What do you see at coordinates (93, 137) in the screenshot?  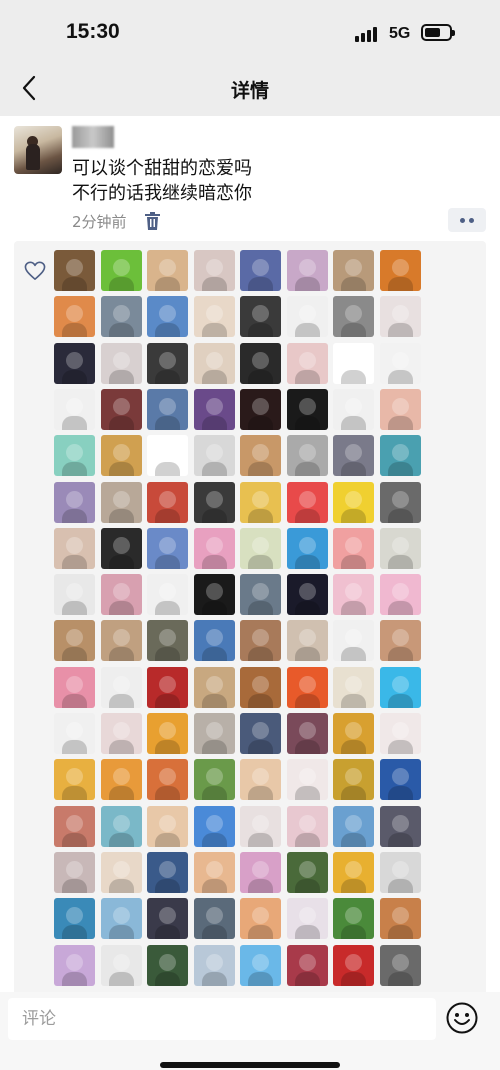 I see `author-name-blurred` at bounding box center [93, 137].